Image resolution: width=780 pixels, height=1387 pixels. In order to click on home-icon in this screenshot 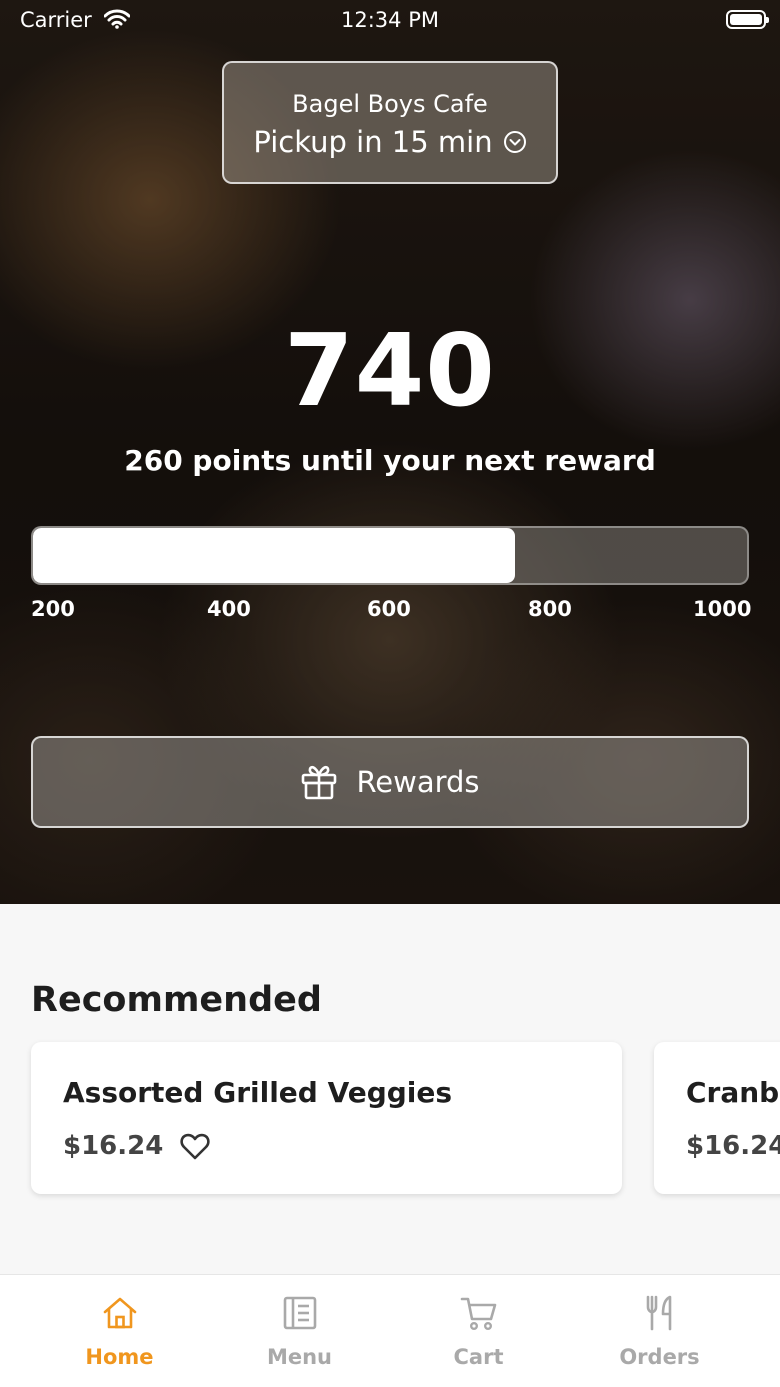, I will do `click(120, 1313)`.